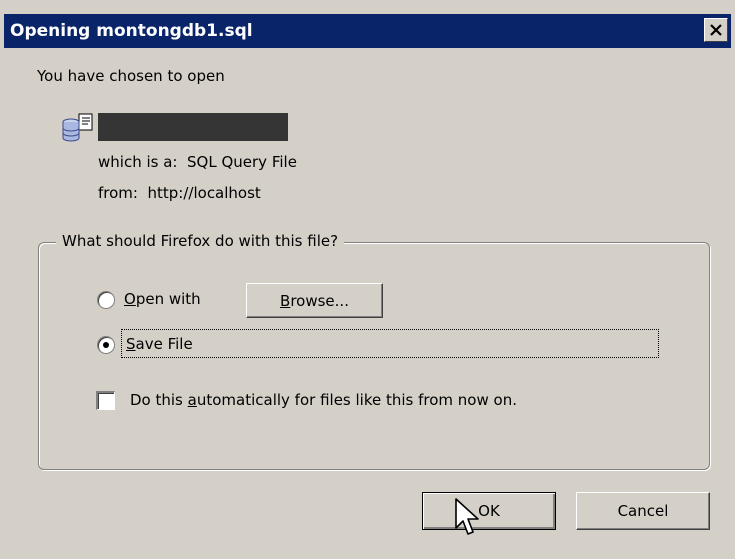 This screenshot has height=559, width=735. I want to click on save-file-accel: S, so click(131, 344).